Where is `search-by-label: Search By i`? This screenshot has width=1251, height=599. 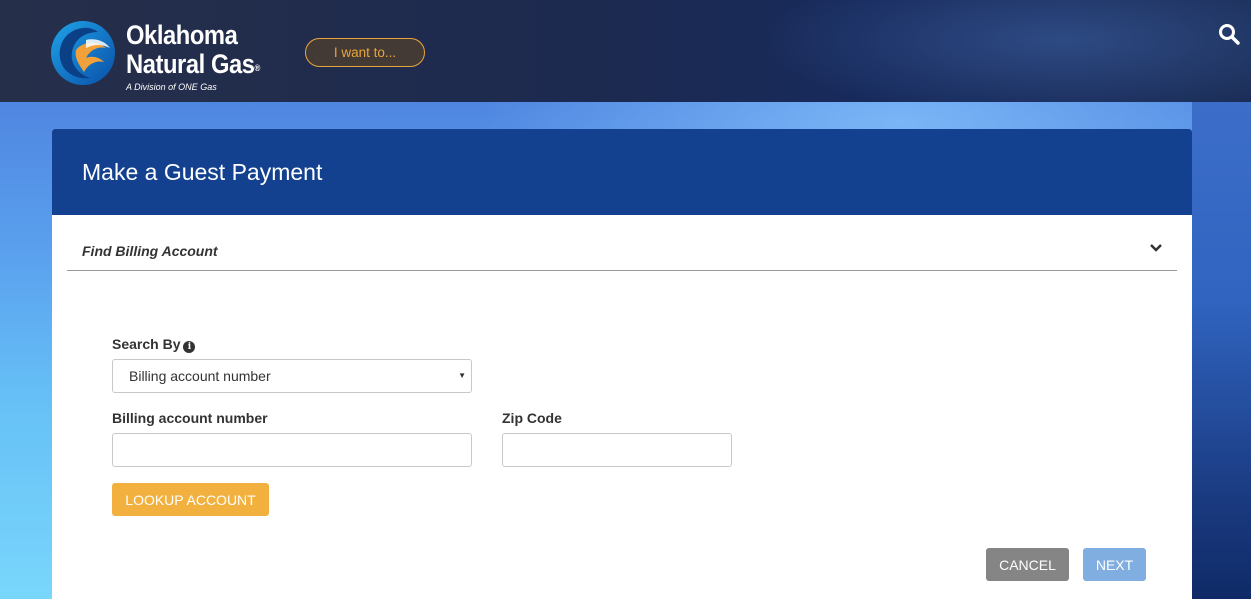 search-by-label: Search By i is located at coordinates (154, 344).